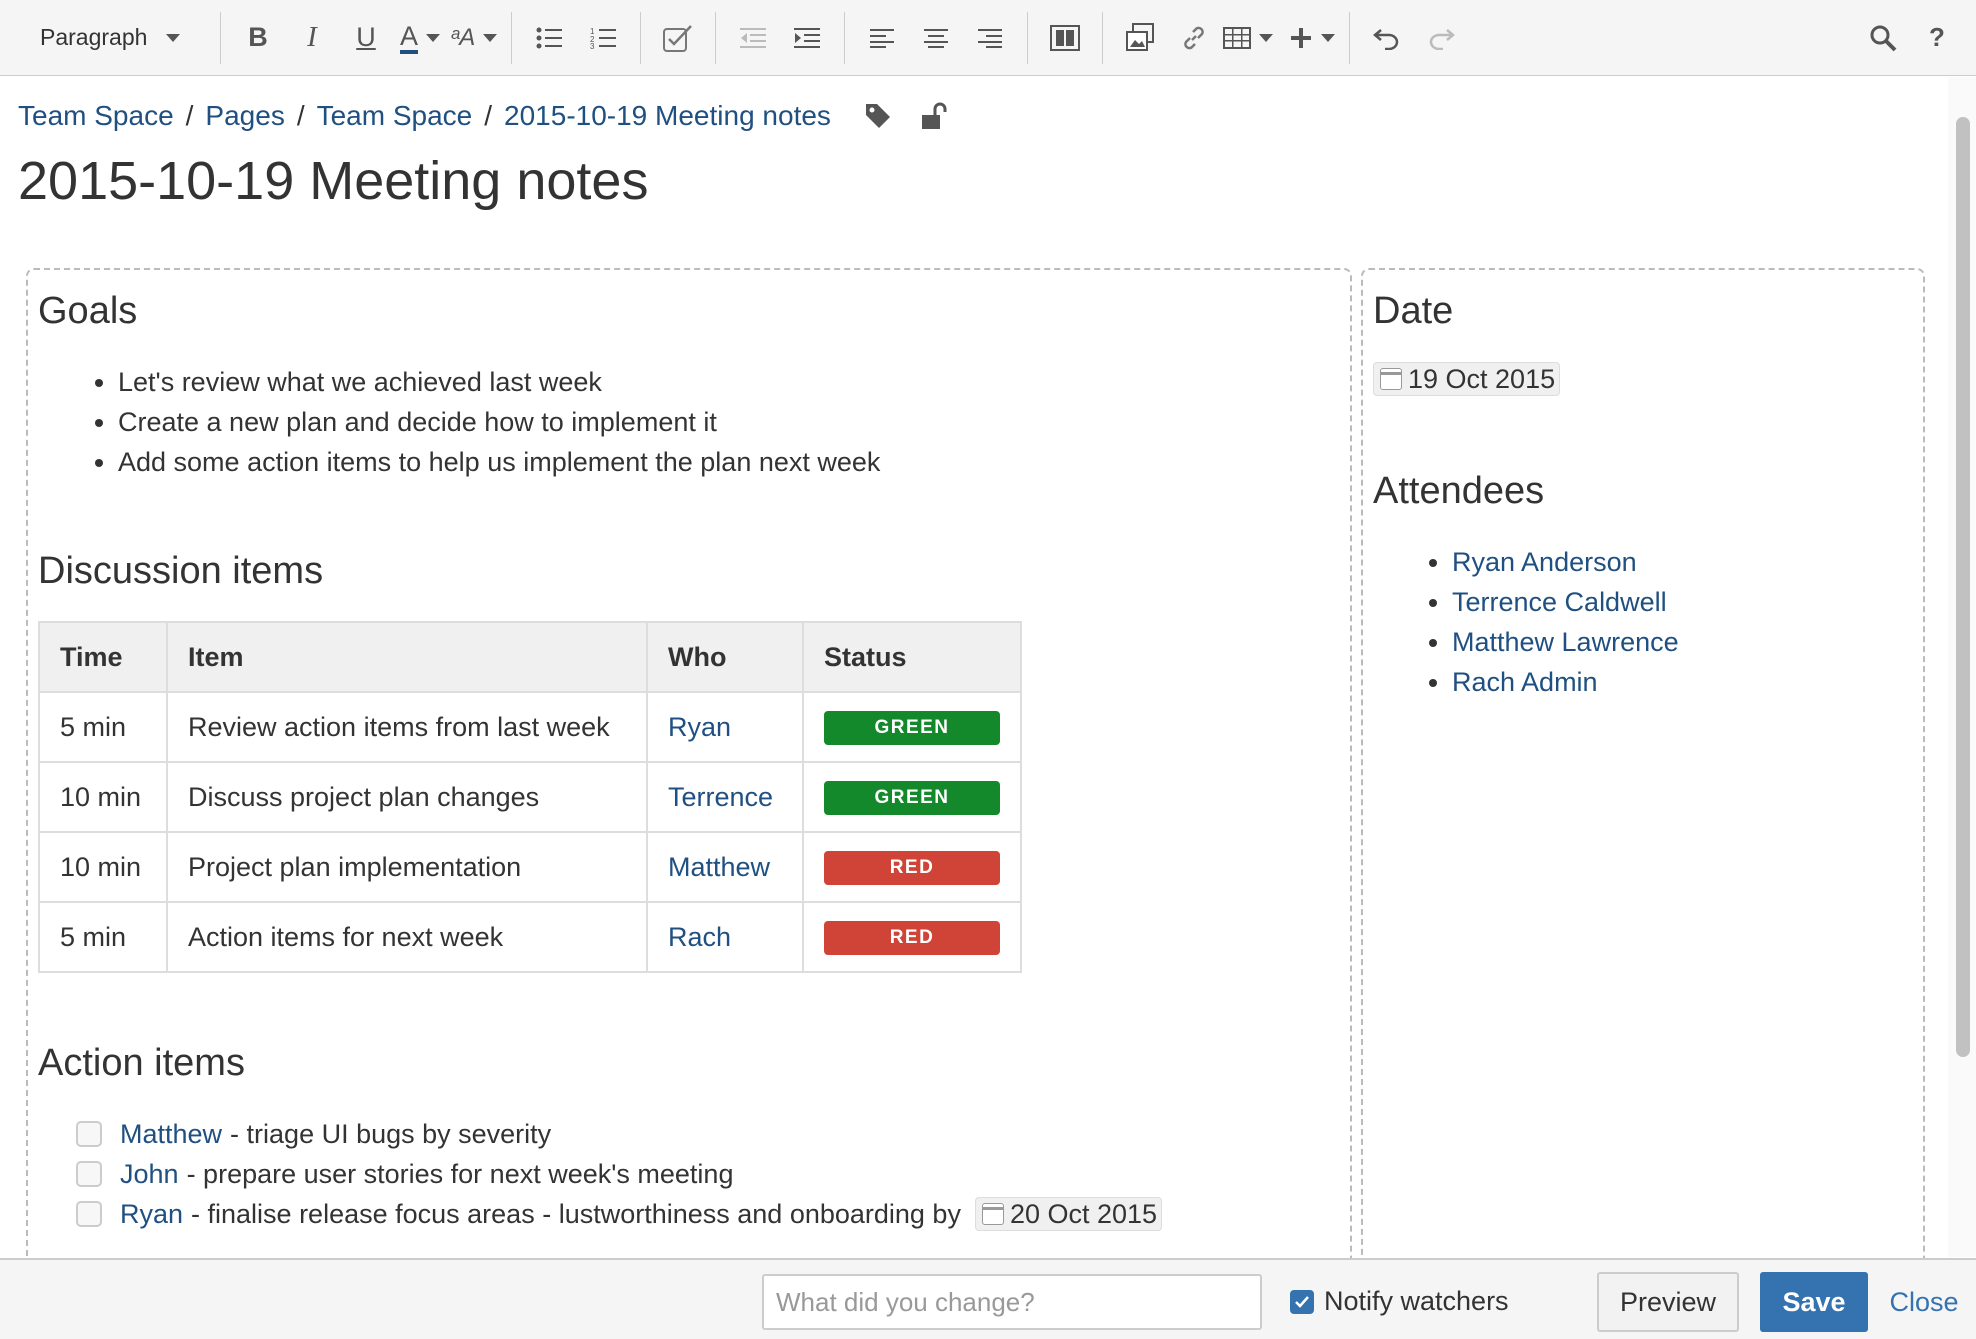 This screenshot has height=1339, width=1976. Describe the element at coordinates (407, 867) in the screenshot. I see `item-cell: Project plan implementation` at that location.